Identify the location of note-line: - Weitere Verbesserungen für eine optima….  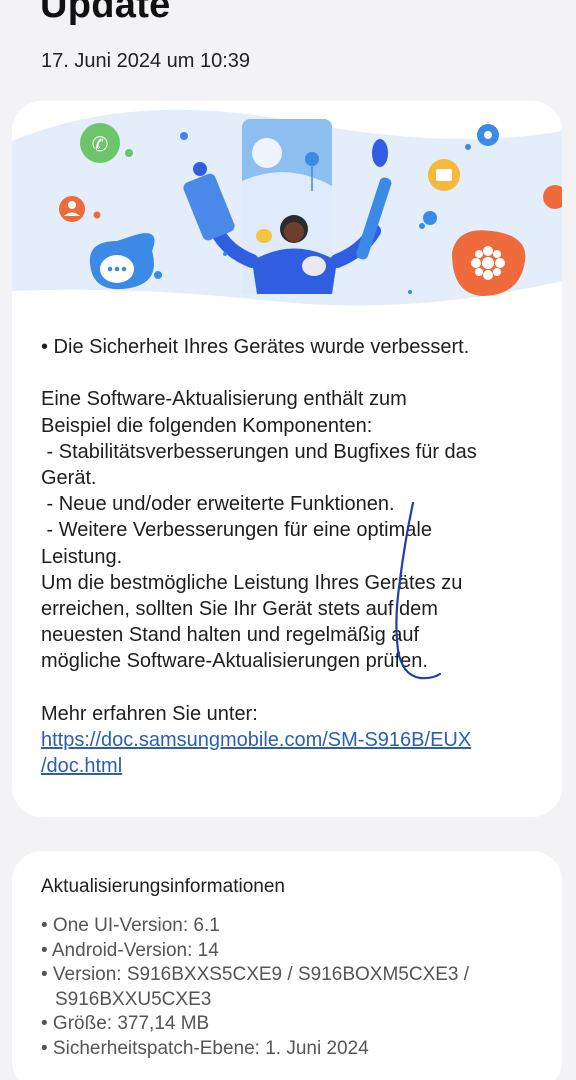
(236, 530).